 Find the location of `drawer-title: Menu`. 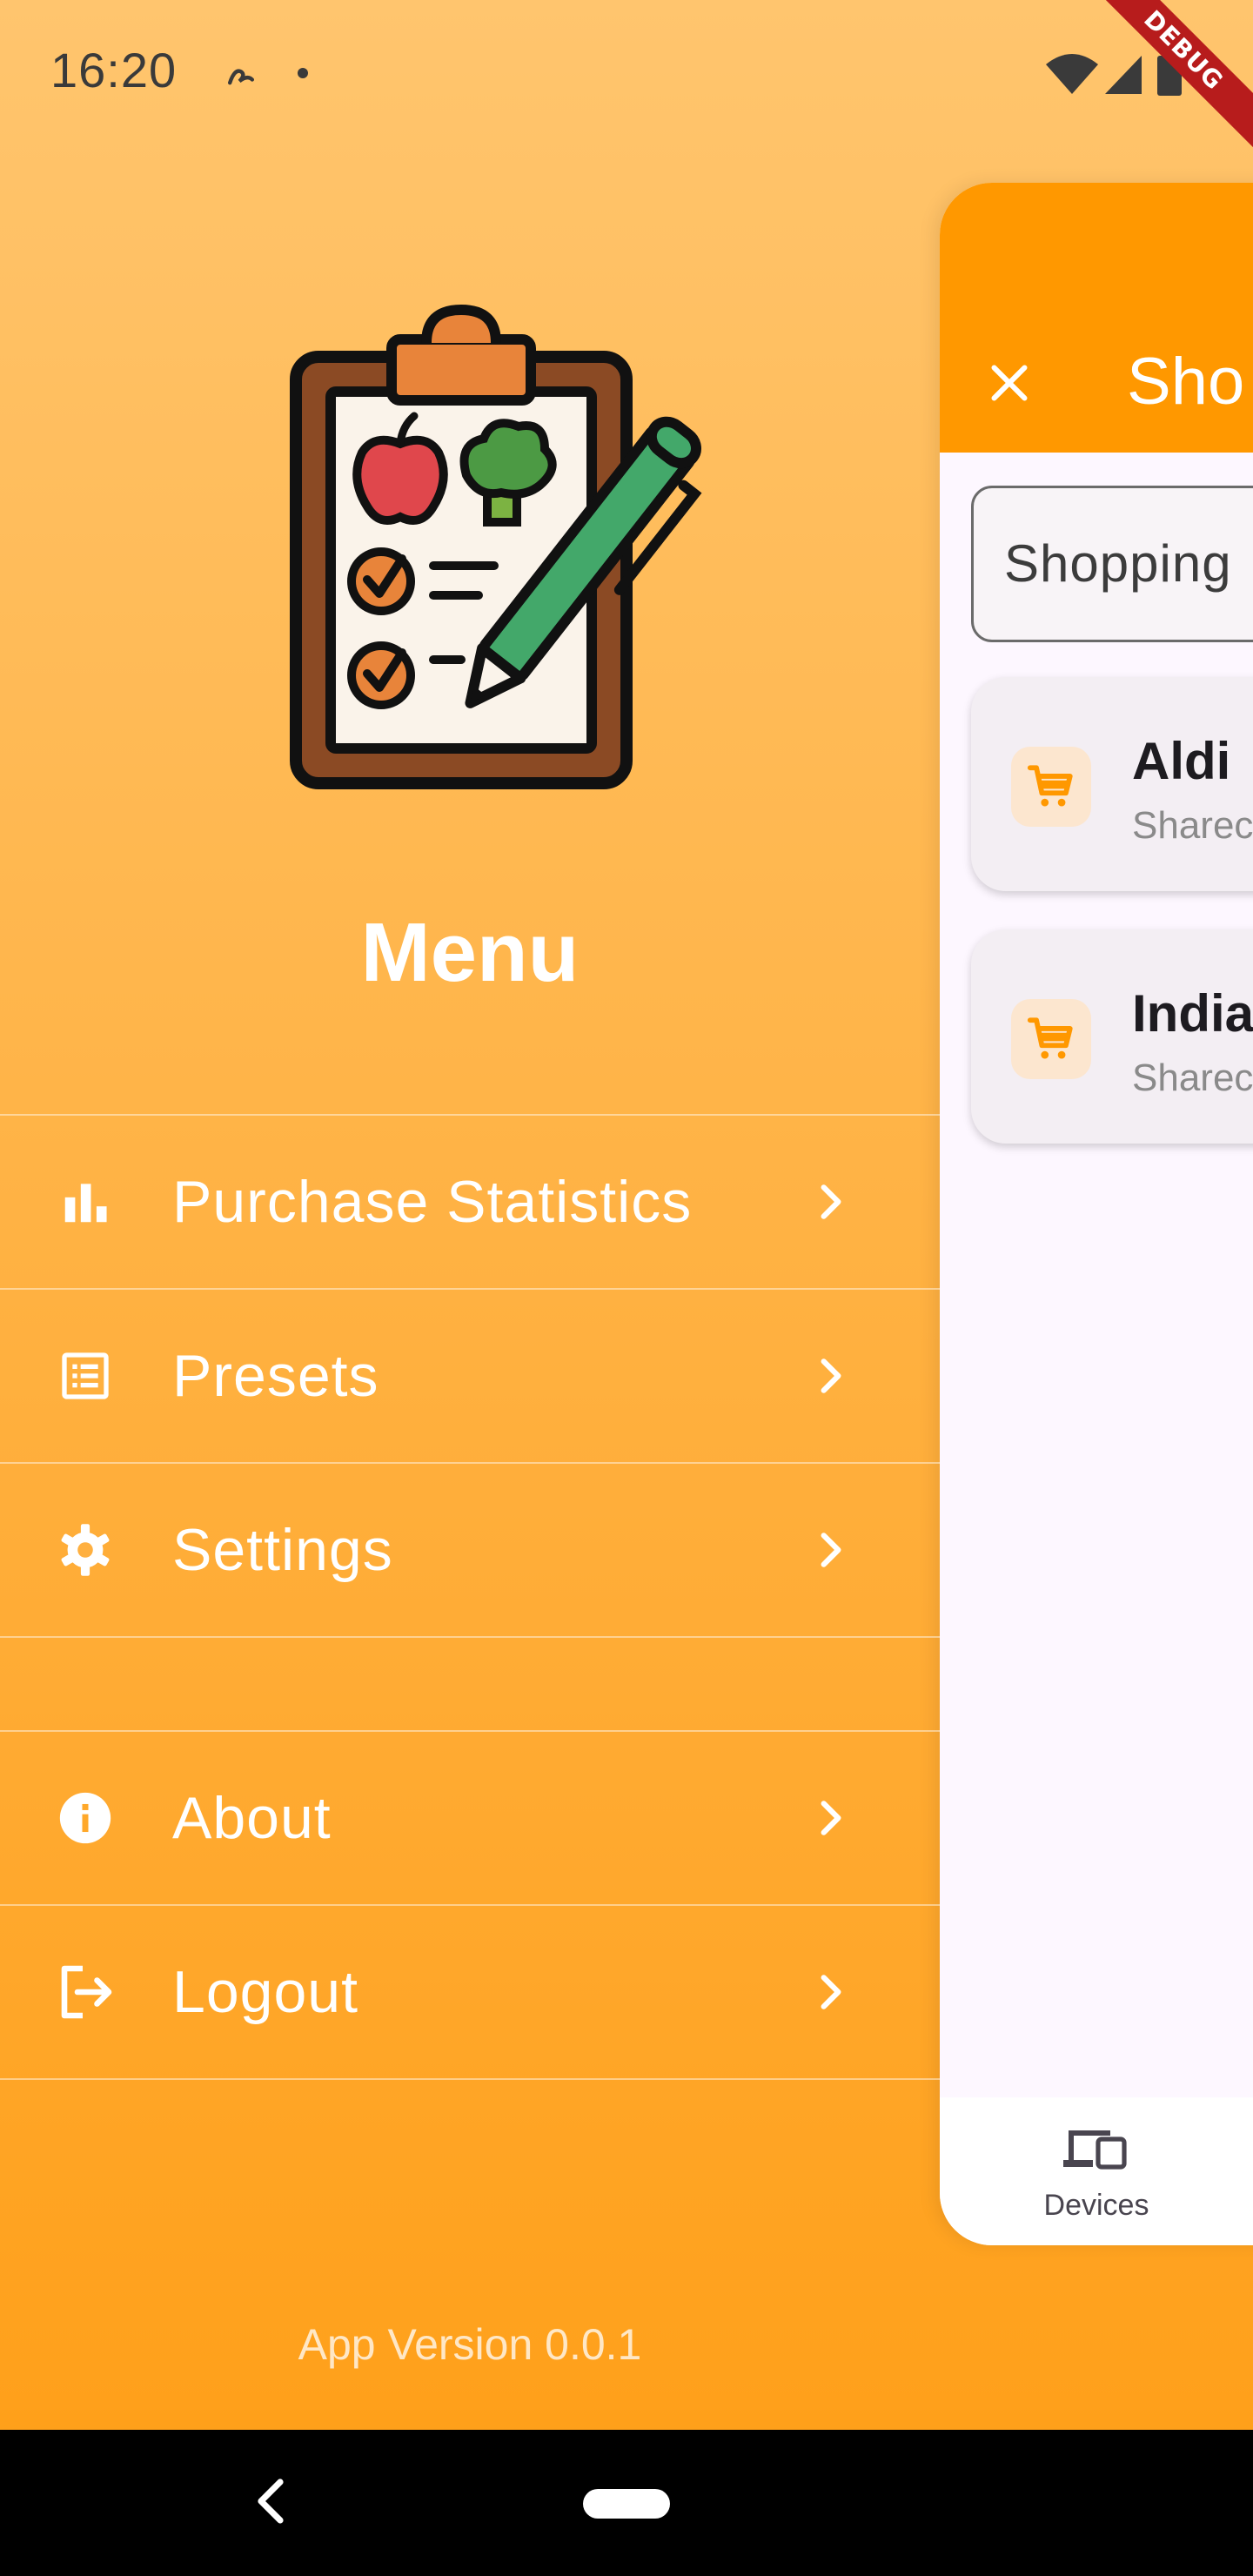

drawer-title: Menu is located at coordinates (470, 953).